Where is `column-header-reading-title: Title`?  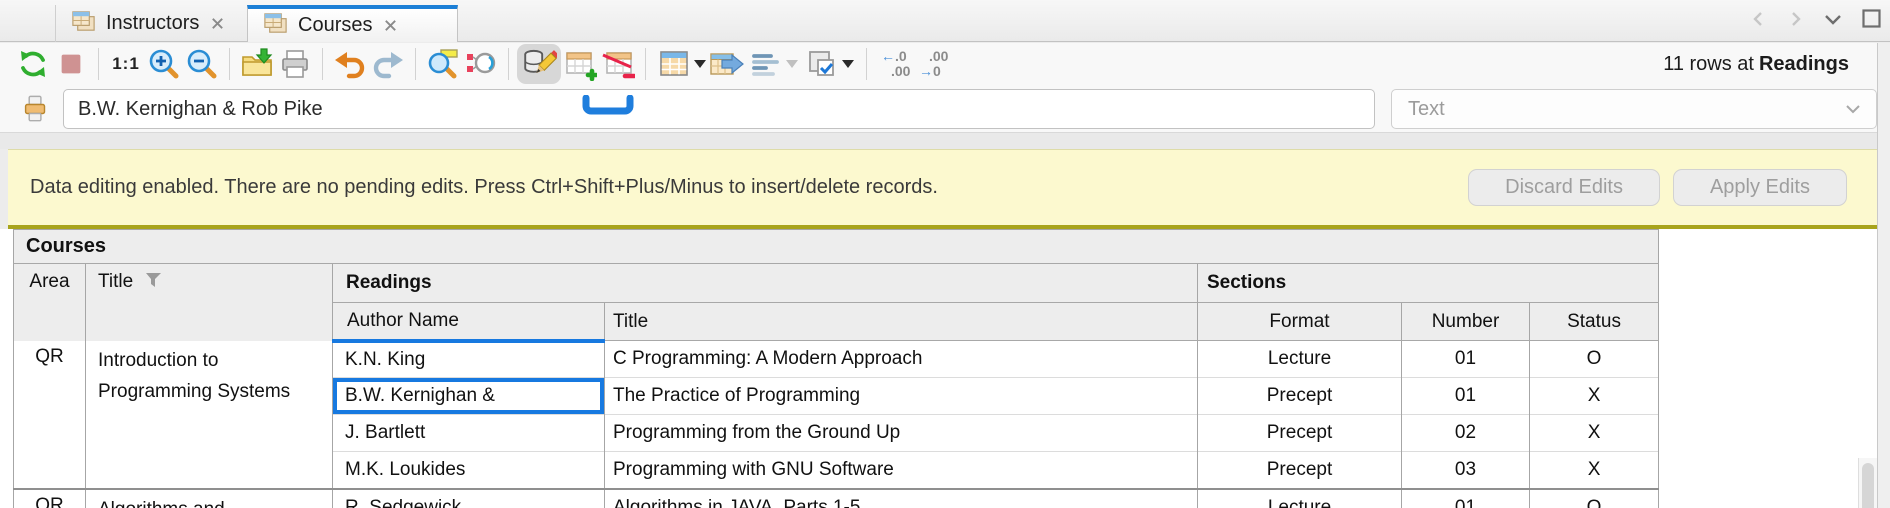
column-header-reading-title: Title is located at coordinates (901, 321).